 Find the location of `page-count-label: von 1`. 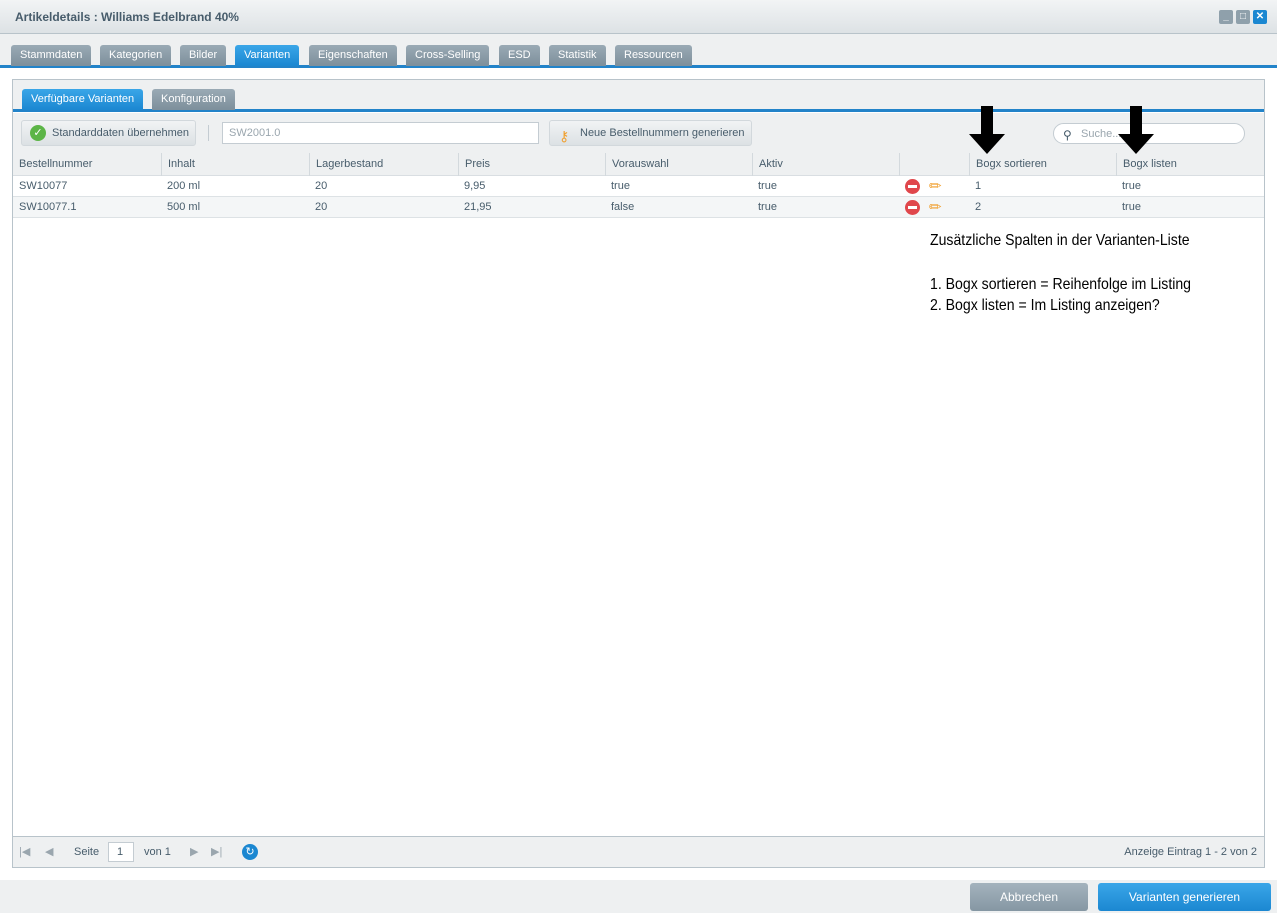

page-count-label: von 1 is located at coordinates (157, 852).